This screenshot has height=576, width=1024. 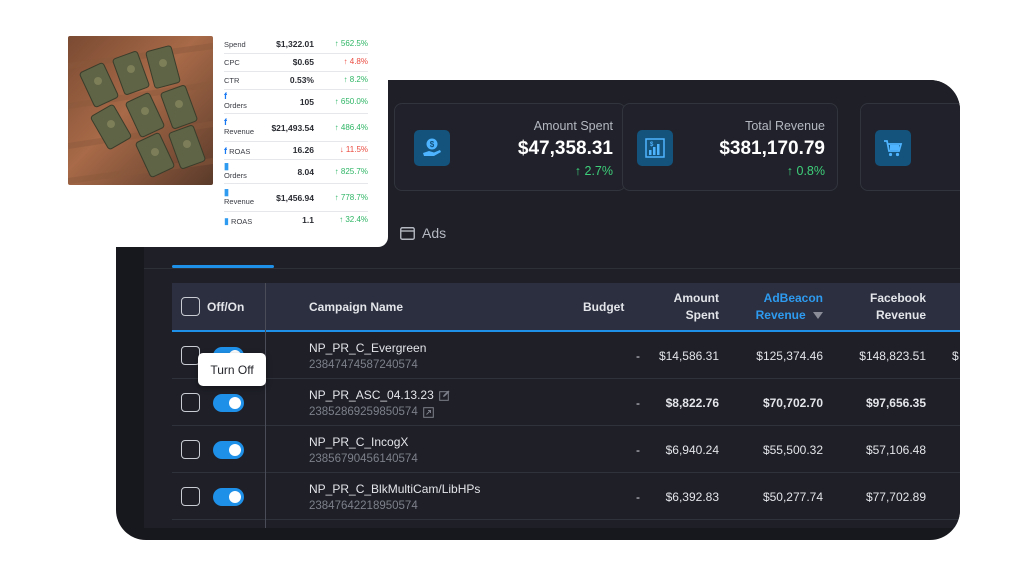 I want to click on edit-icon, so click(x=444, y=395).